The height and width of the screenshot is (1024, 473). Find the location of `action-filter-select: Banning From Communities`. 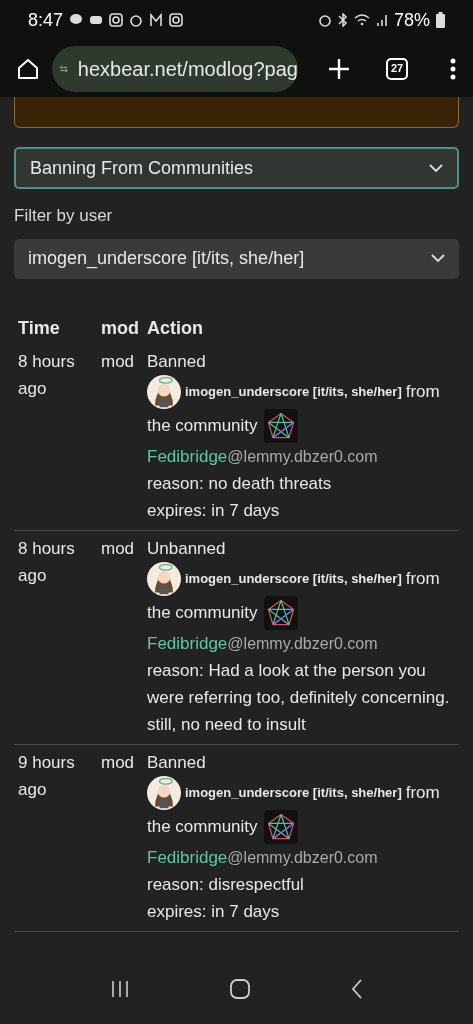

action-filter-select: Banning From Communities is located at coordinates (236, 168).